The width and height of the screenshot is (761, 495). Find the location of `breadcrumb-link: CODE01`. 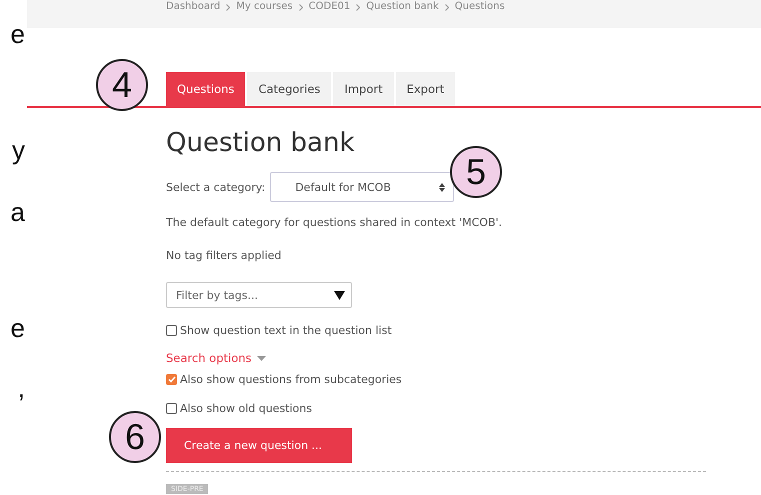

breadcrumb-link: CODE01 is located at coordinates (329, 6).